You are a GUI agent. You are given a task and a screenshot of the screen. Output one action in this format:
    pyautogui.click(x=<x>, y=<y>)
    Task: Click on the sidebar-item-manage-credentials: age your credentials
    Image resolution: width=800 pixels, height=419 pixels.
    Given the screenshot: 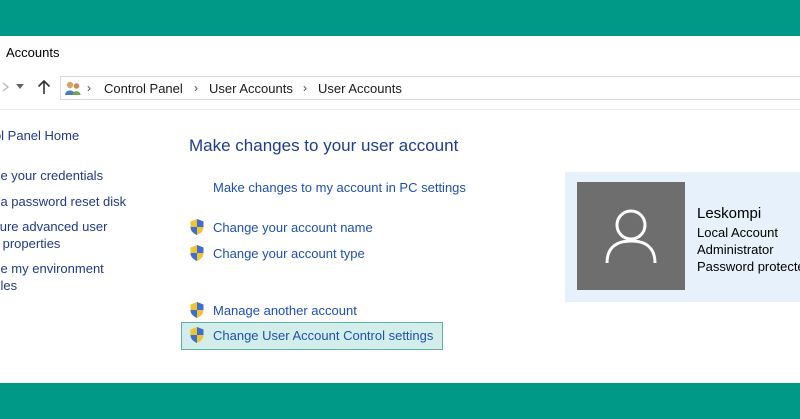 What is the action you would take?
    pyautogui.click(x=51, y=176)
    